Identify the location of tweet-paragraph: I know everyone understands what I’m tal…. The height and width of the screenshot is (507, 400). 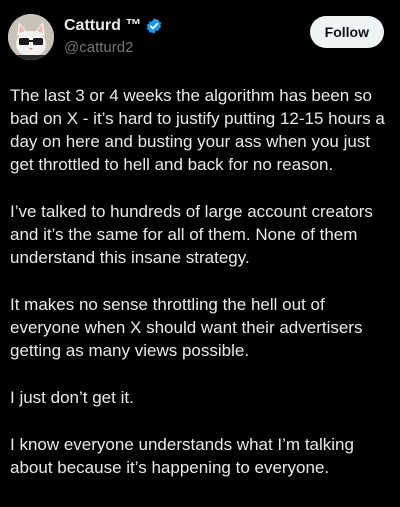
(182, 456).